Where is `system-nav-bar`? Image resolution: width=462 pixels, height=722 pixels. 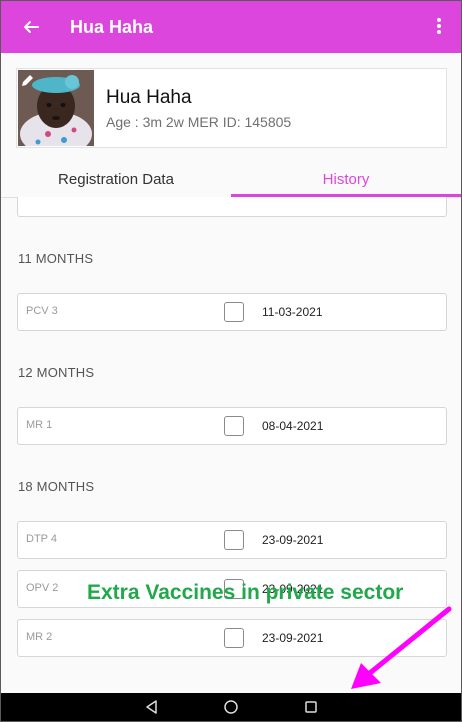 system-nav-bar is located at coordinates (231, 707).